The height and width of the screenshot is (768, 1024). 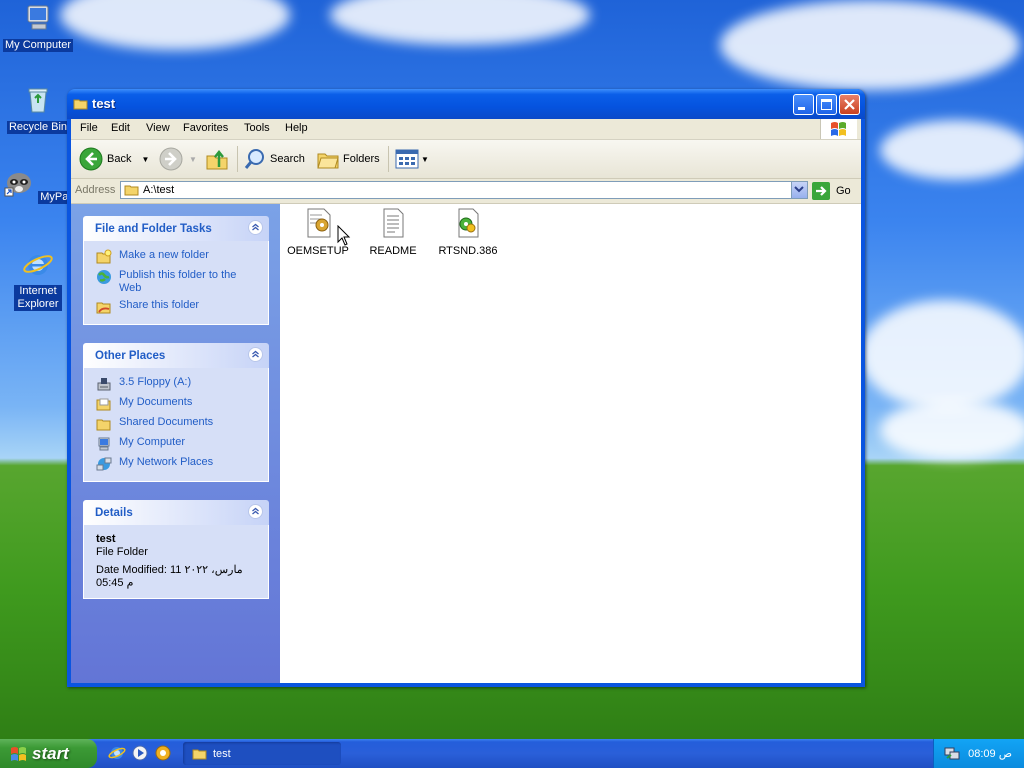 I want to click on place-my-documents: My Documents, so click(x=176, y=404).